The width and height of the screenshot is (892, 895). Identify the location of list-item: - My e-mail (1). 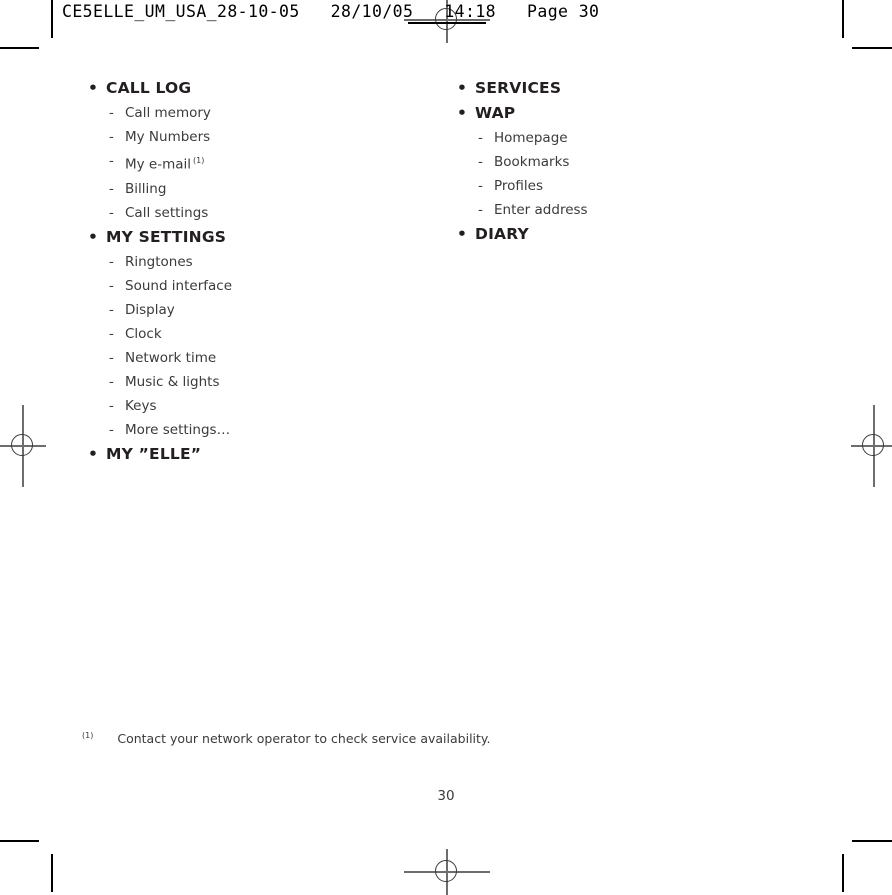
(251, 163).